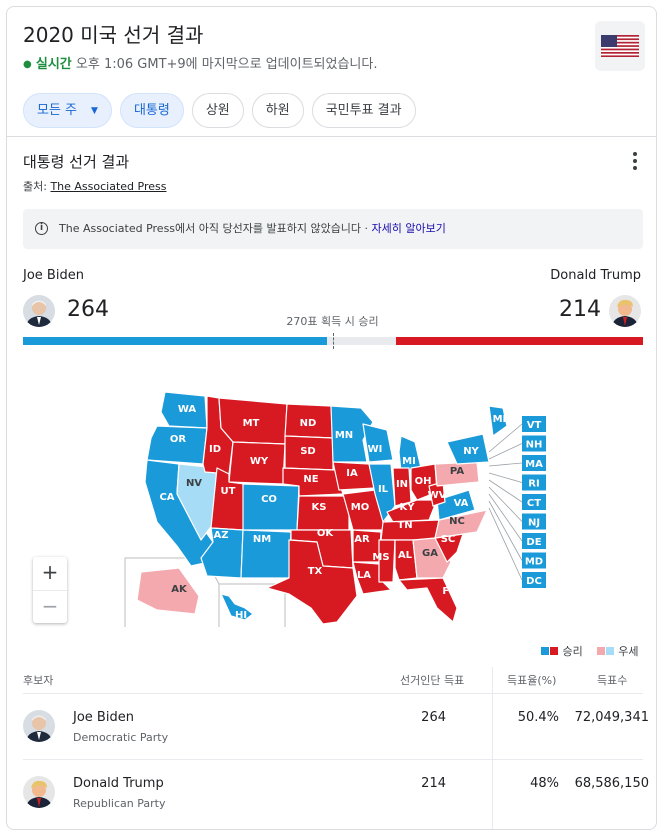 The image size is (664, 831). I want to click on chip-house: 하원, so click(277, 110).